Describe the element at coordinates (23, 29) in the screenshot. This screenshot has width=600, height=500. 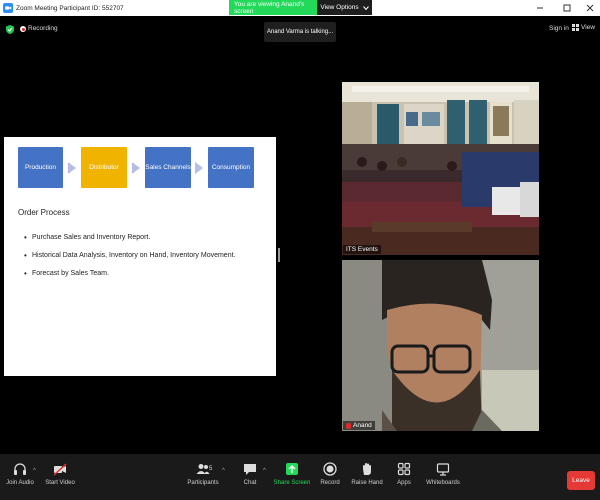
I see `recording-icon` at that location.